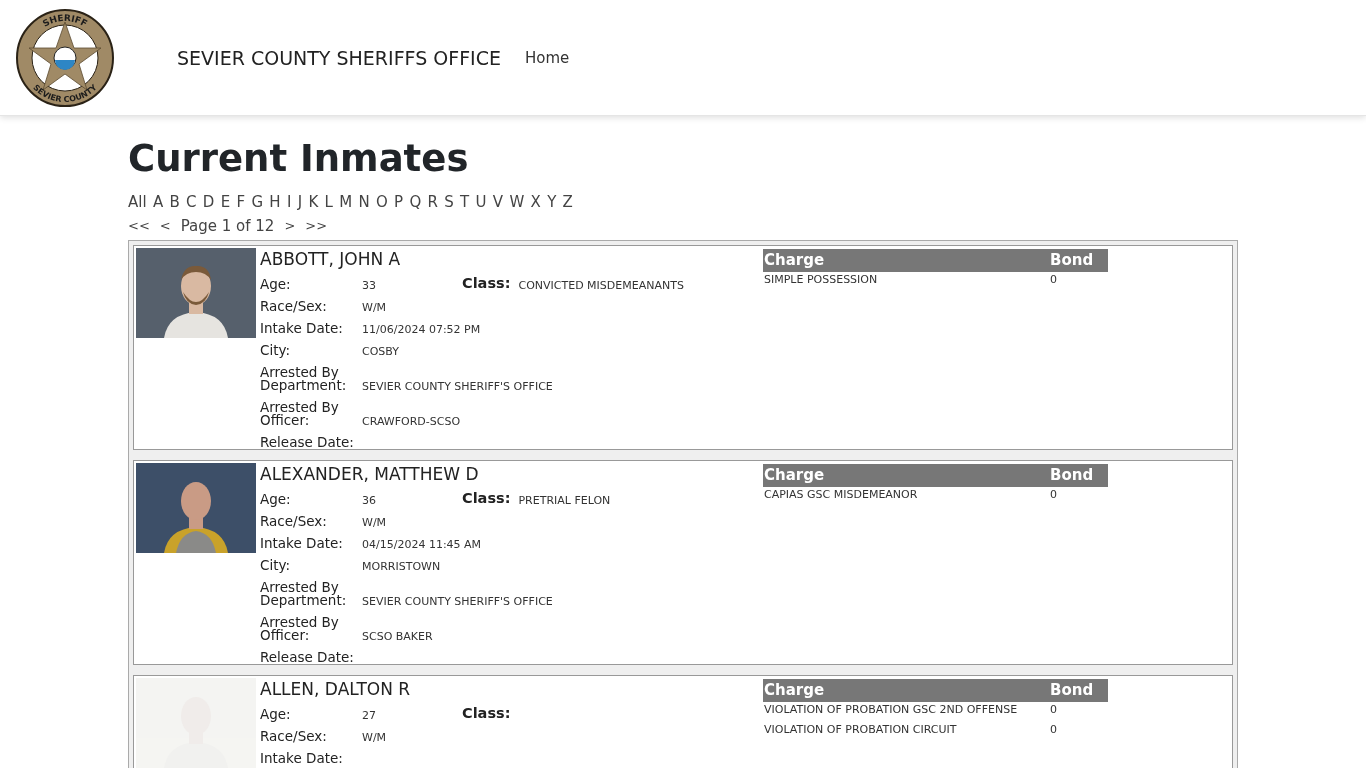 The height and width of the screenshot is (768, 1366). Describe the element at coordinates (369, 474) in the screenshot. I see `inmate-name: ALEXANDER, MATTHEW D` at that location.